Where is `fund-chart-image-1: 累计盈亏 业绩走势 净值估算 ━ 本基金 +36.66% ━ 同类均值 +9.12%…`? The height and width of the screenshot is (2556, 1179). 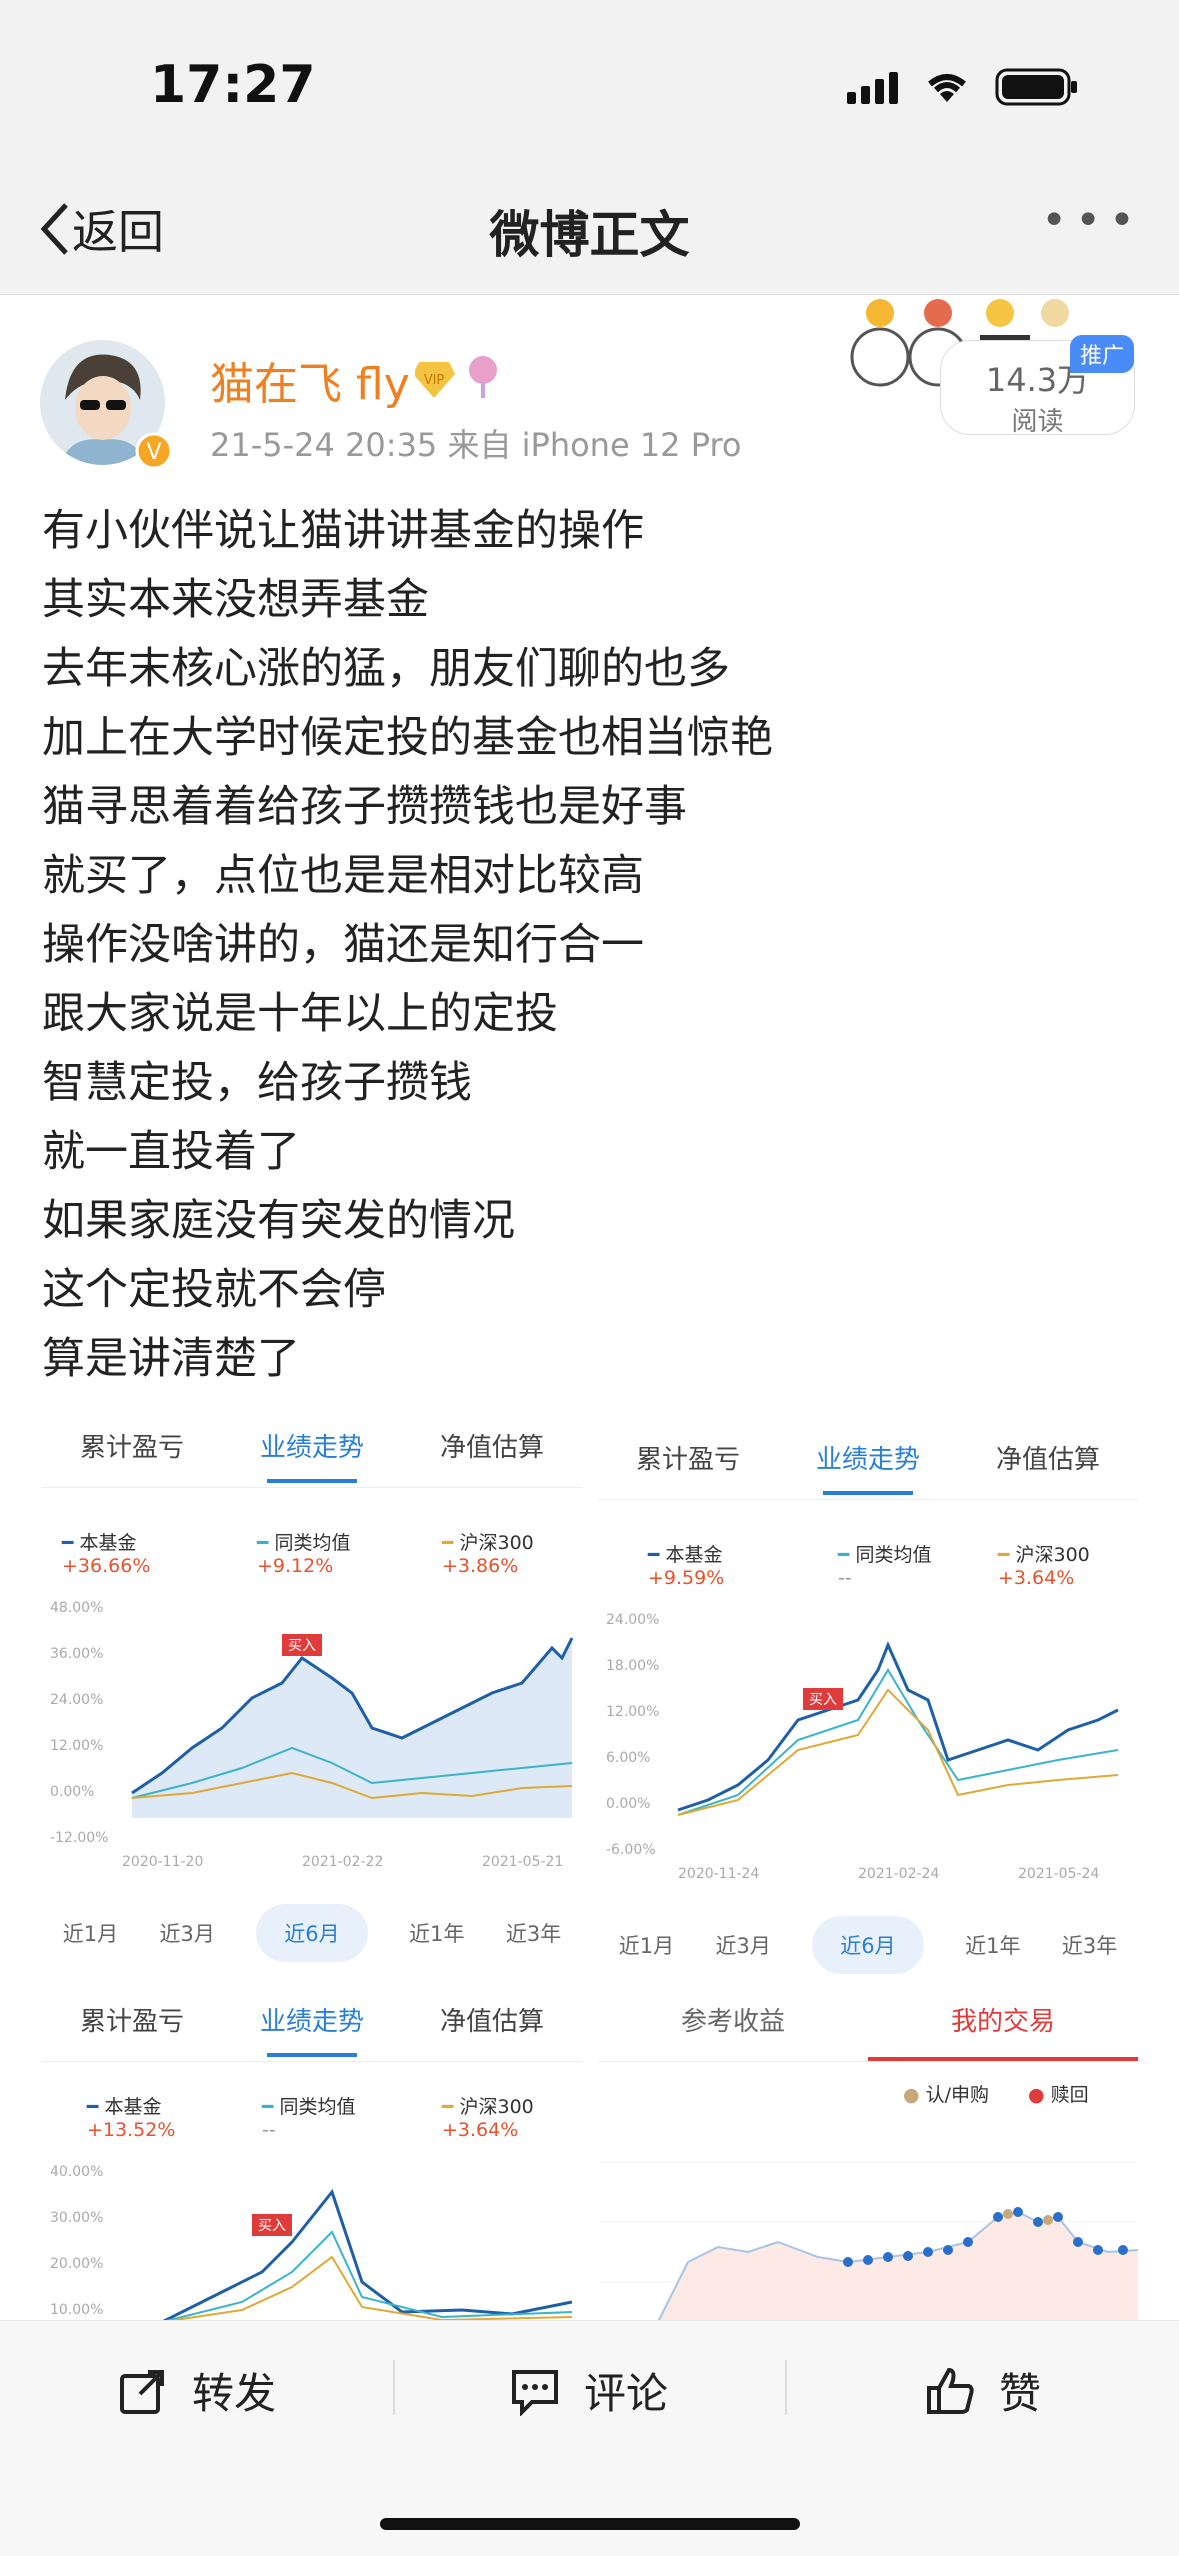 fund-chart-image-1: 累计盈亏 业绩走势 净值估算 ━ 本基金 +36.66% ━ 同类均值 +9.12%… is located at coordinates (312, 1698).